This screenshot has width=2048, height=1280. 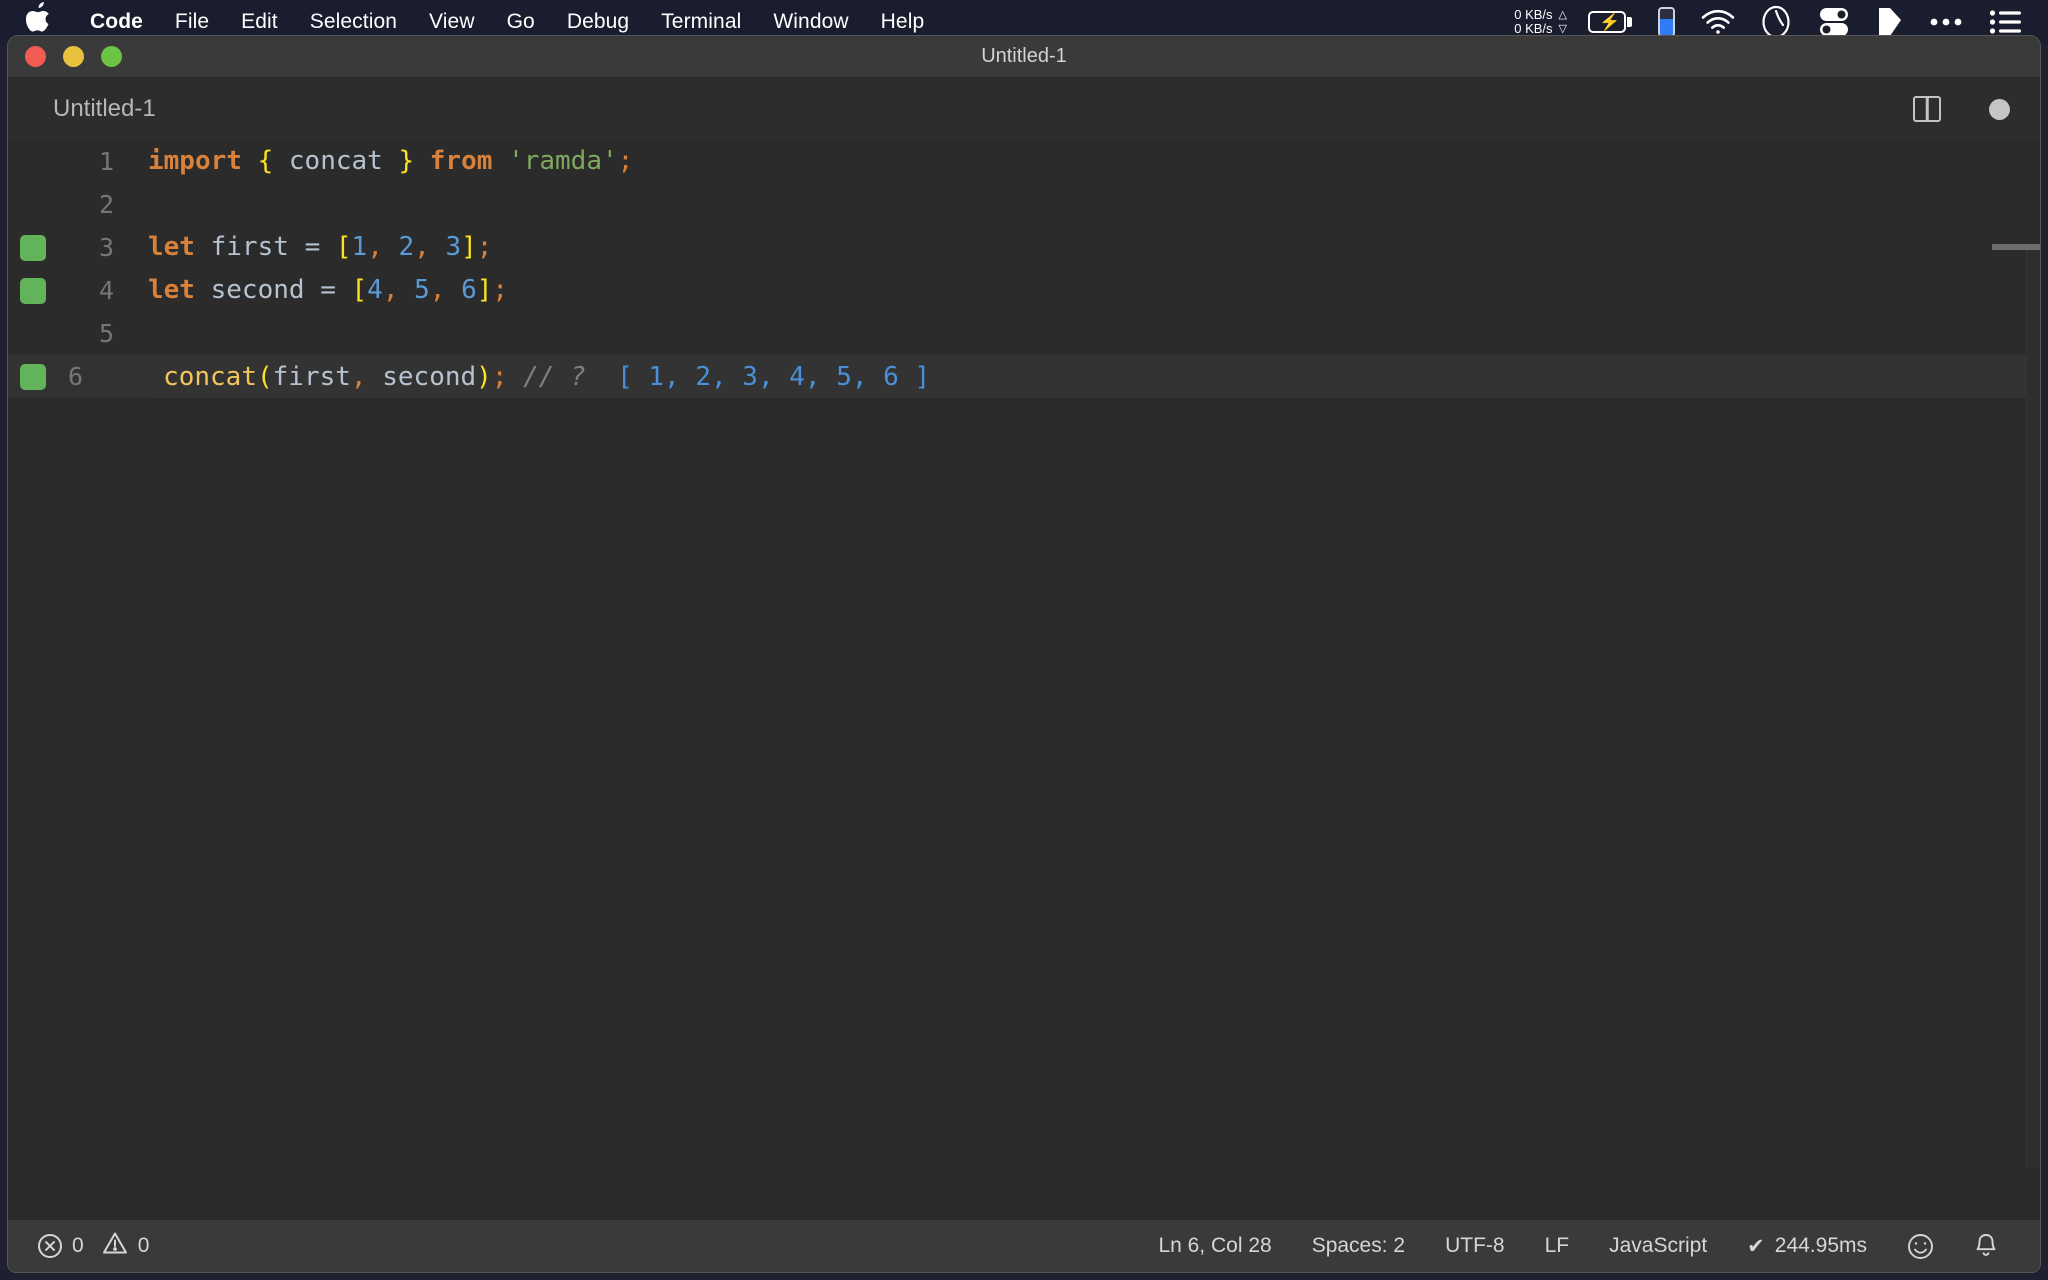 I want to click on minimap-divider, so click(x=2026, y=706).